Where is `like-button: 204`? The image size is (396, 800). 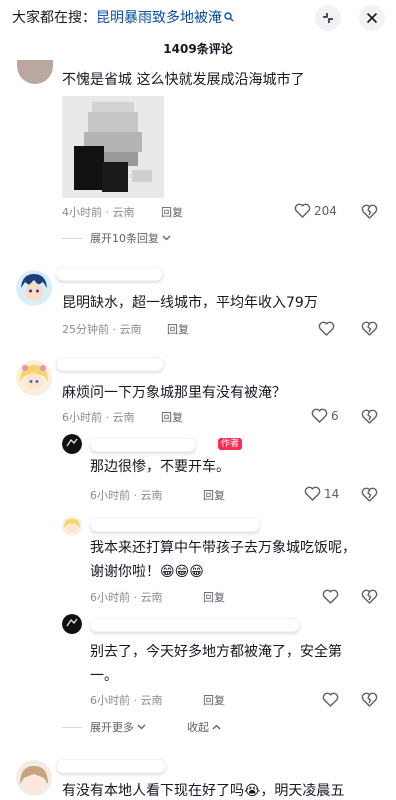
like-button: 204 is located at coordinates (315, 210).